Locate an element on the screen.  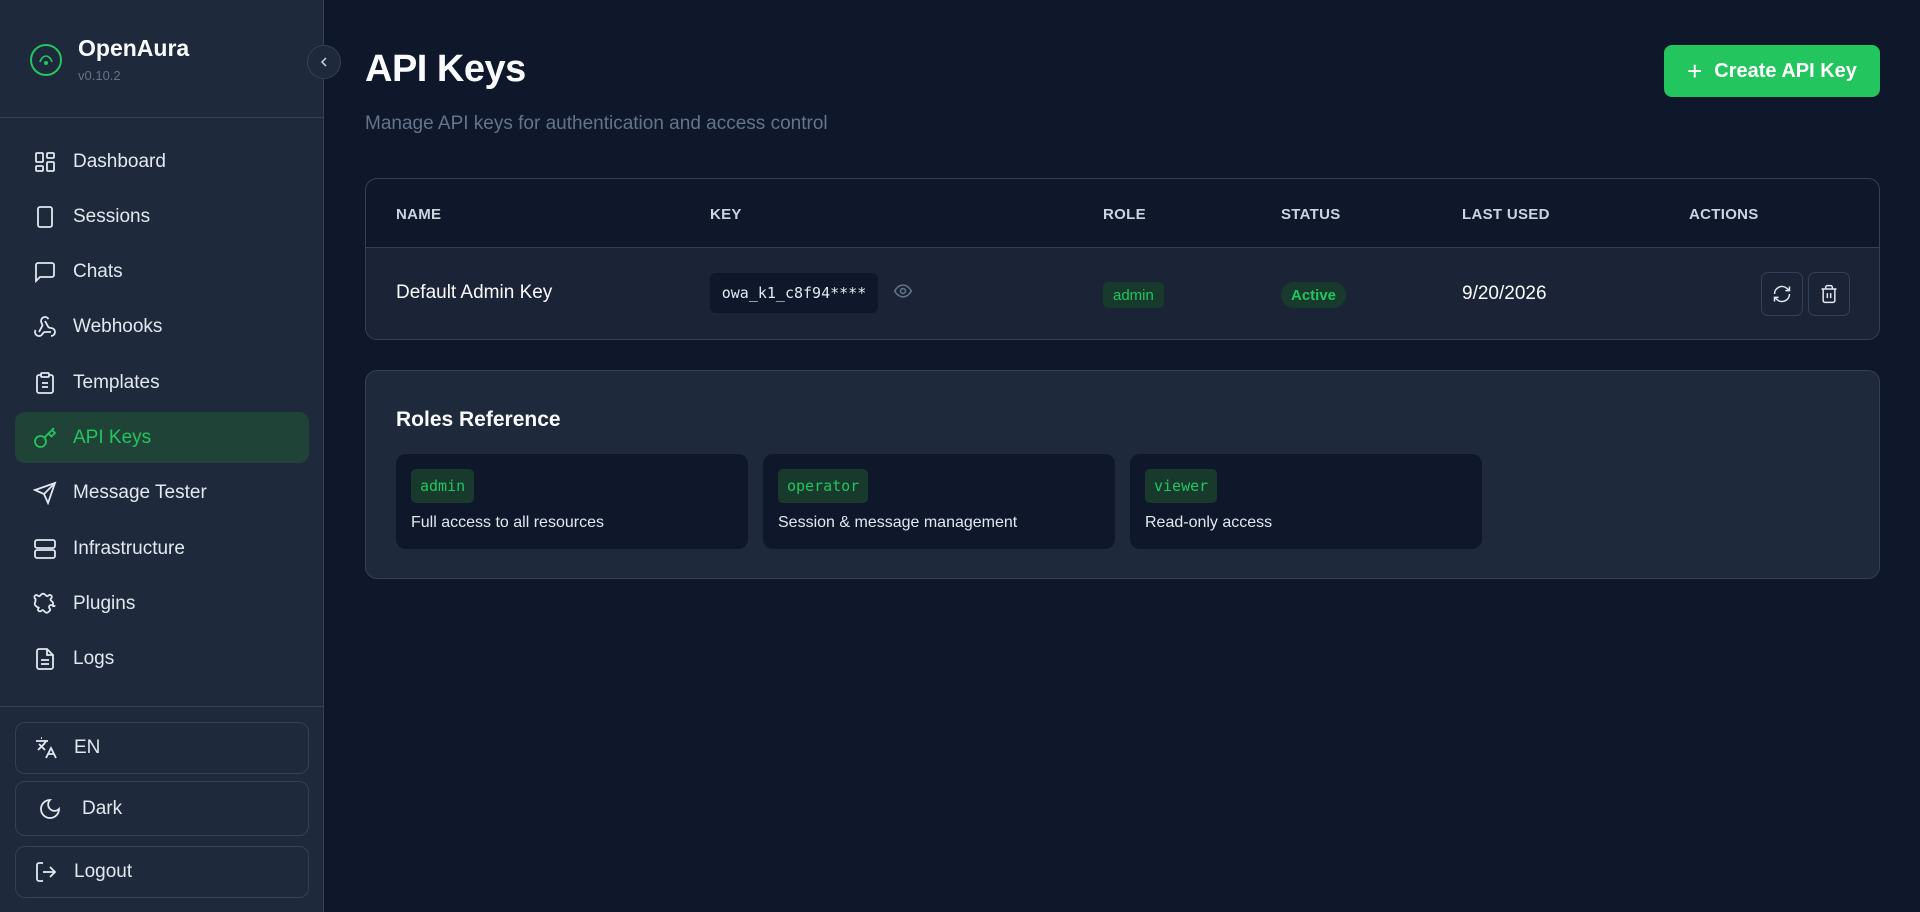
create-api-key-label: Create API Key is located at coordinates (1785, 70).